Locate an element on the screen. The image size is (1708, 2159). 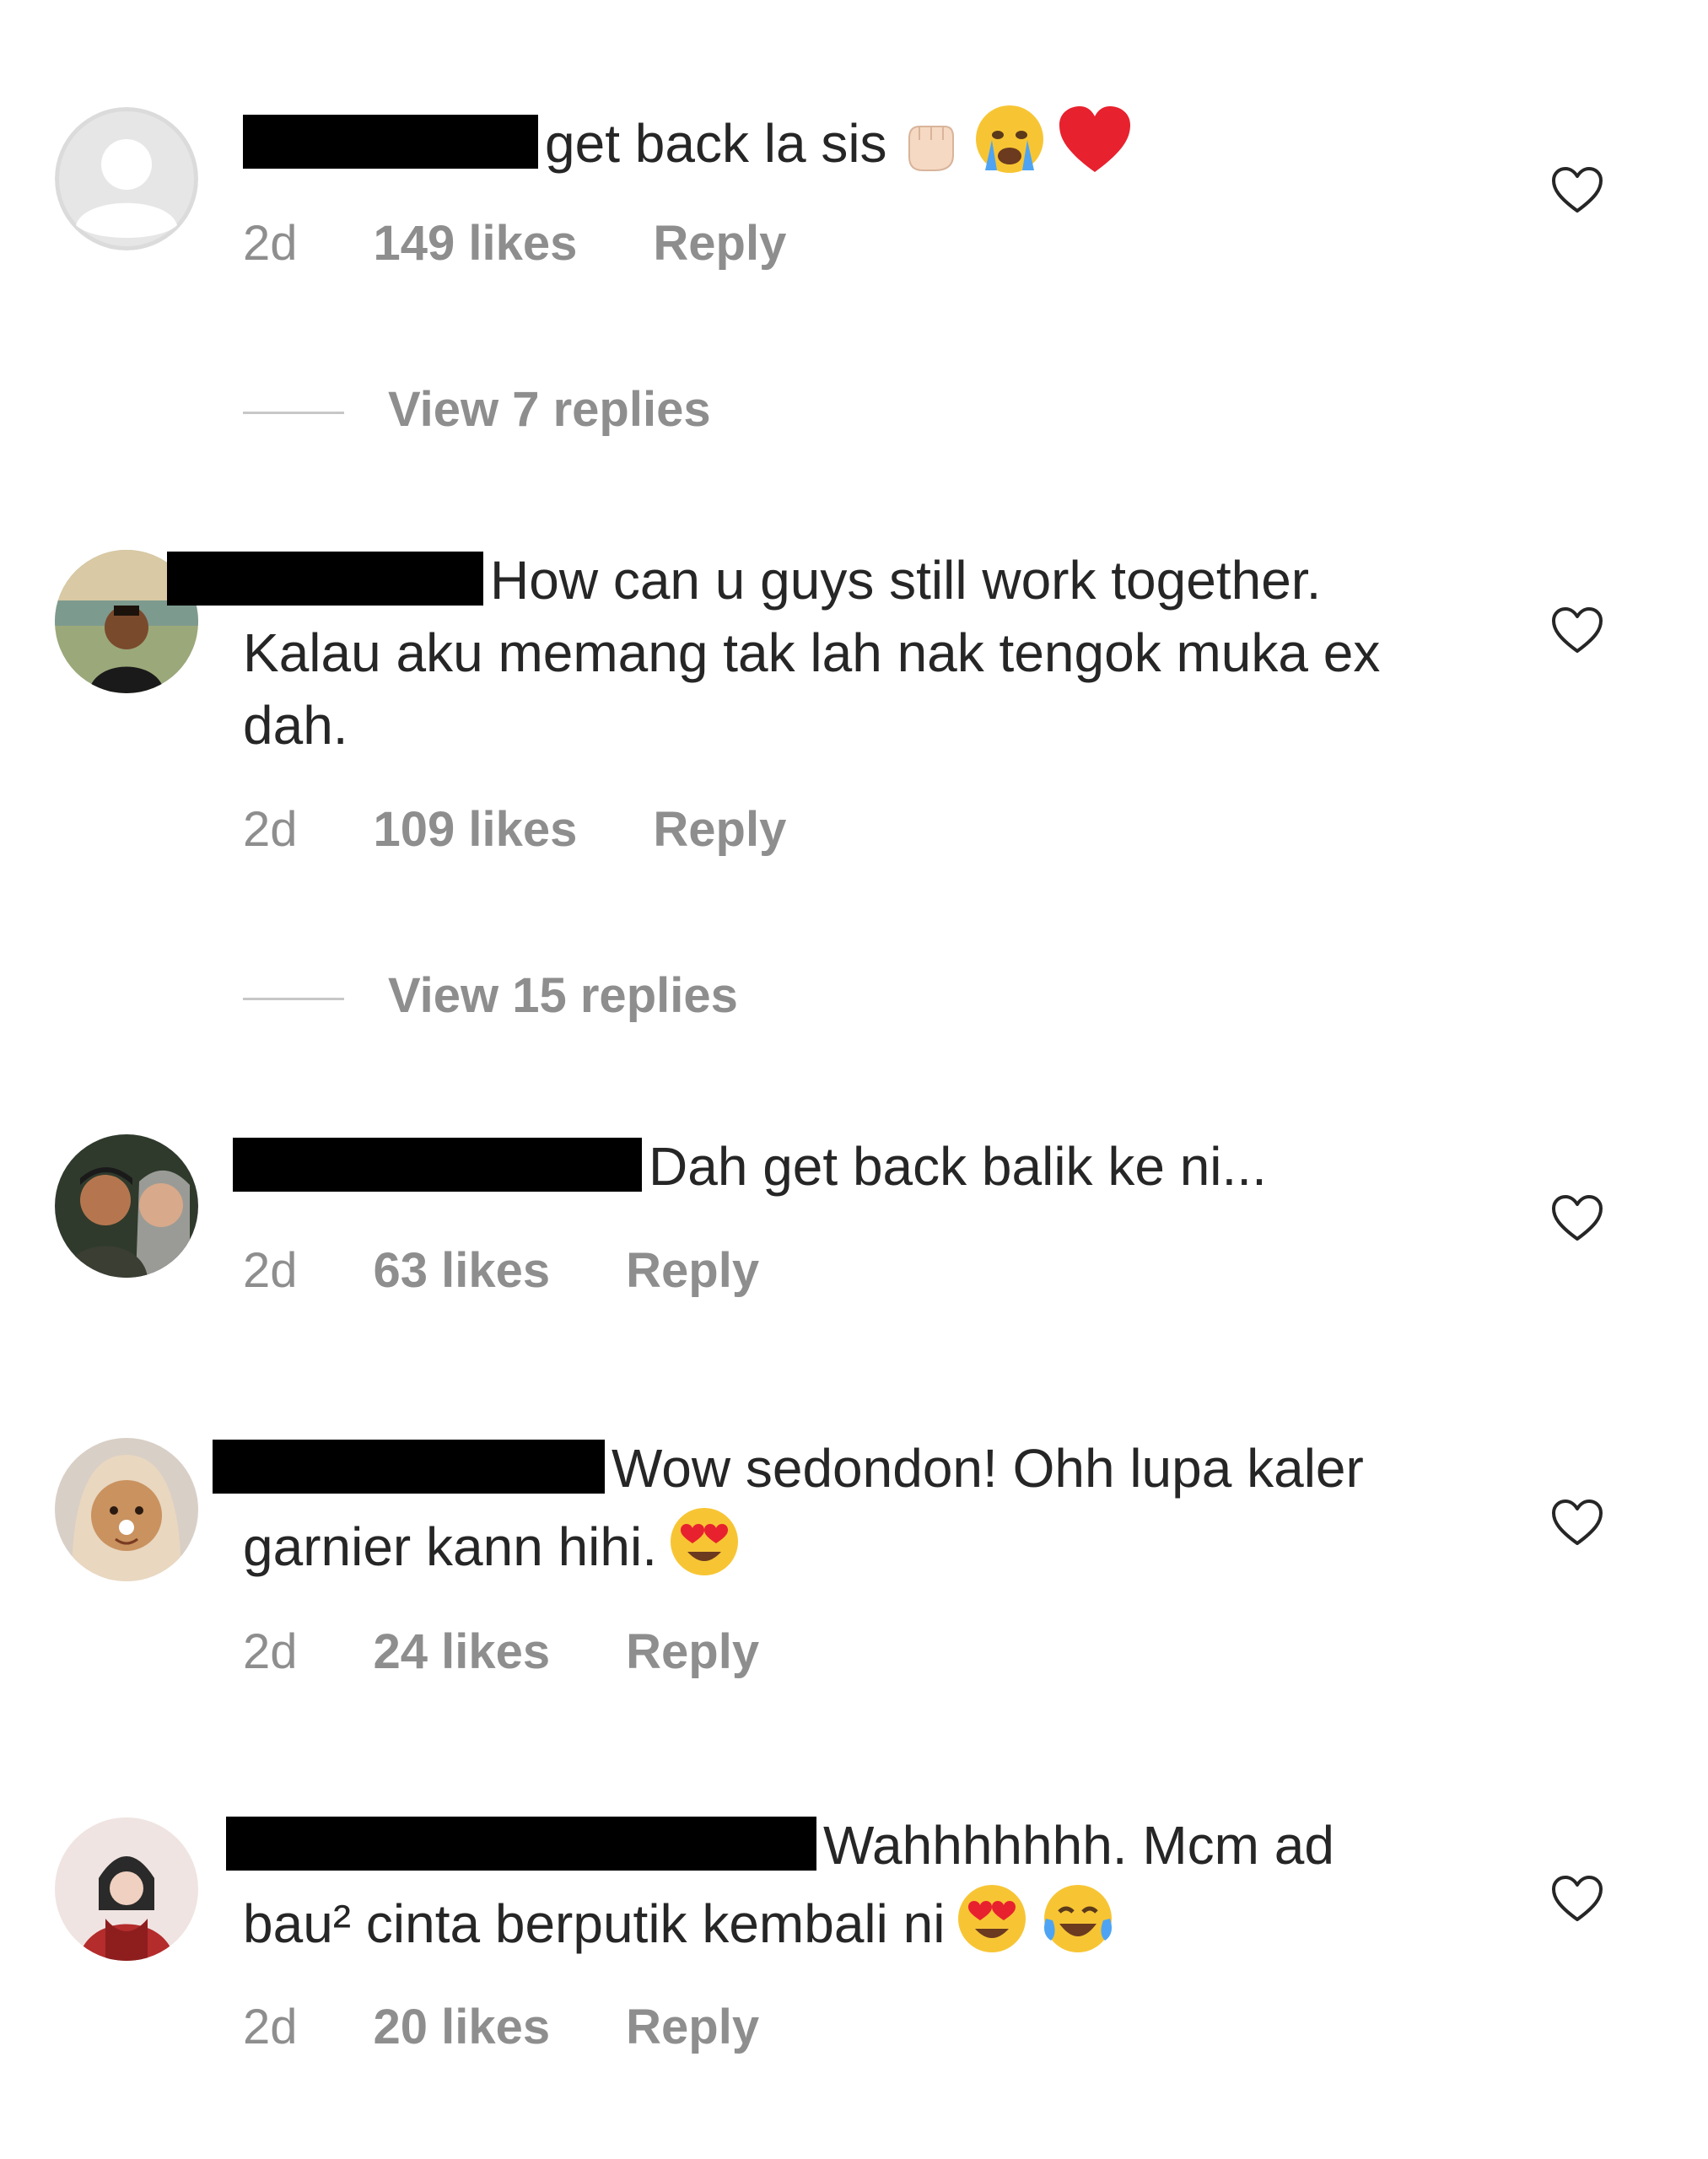
illustrated-avatar is located at coordinates (126, 1889).